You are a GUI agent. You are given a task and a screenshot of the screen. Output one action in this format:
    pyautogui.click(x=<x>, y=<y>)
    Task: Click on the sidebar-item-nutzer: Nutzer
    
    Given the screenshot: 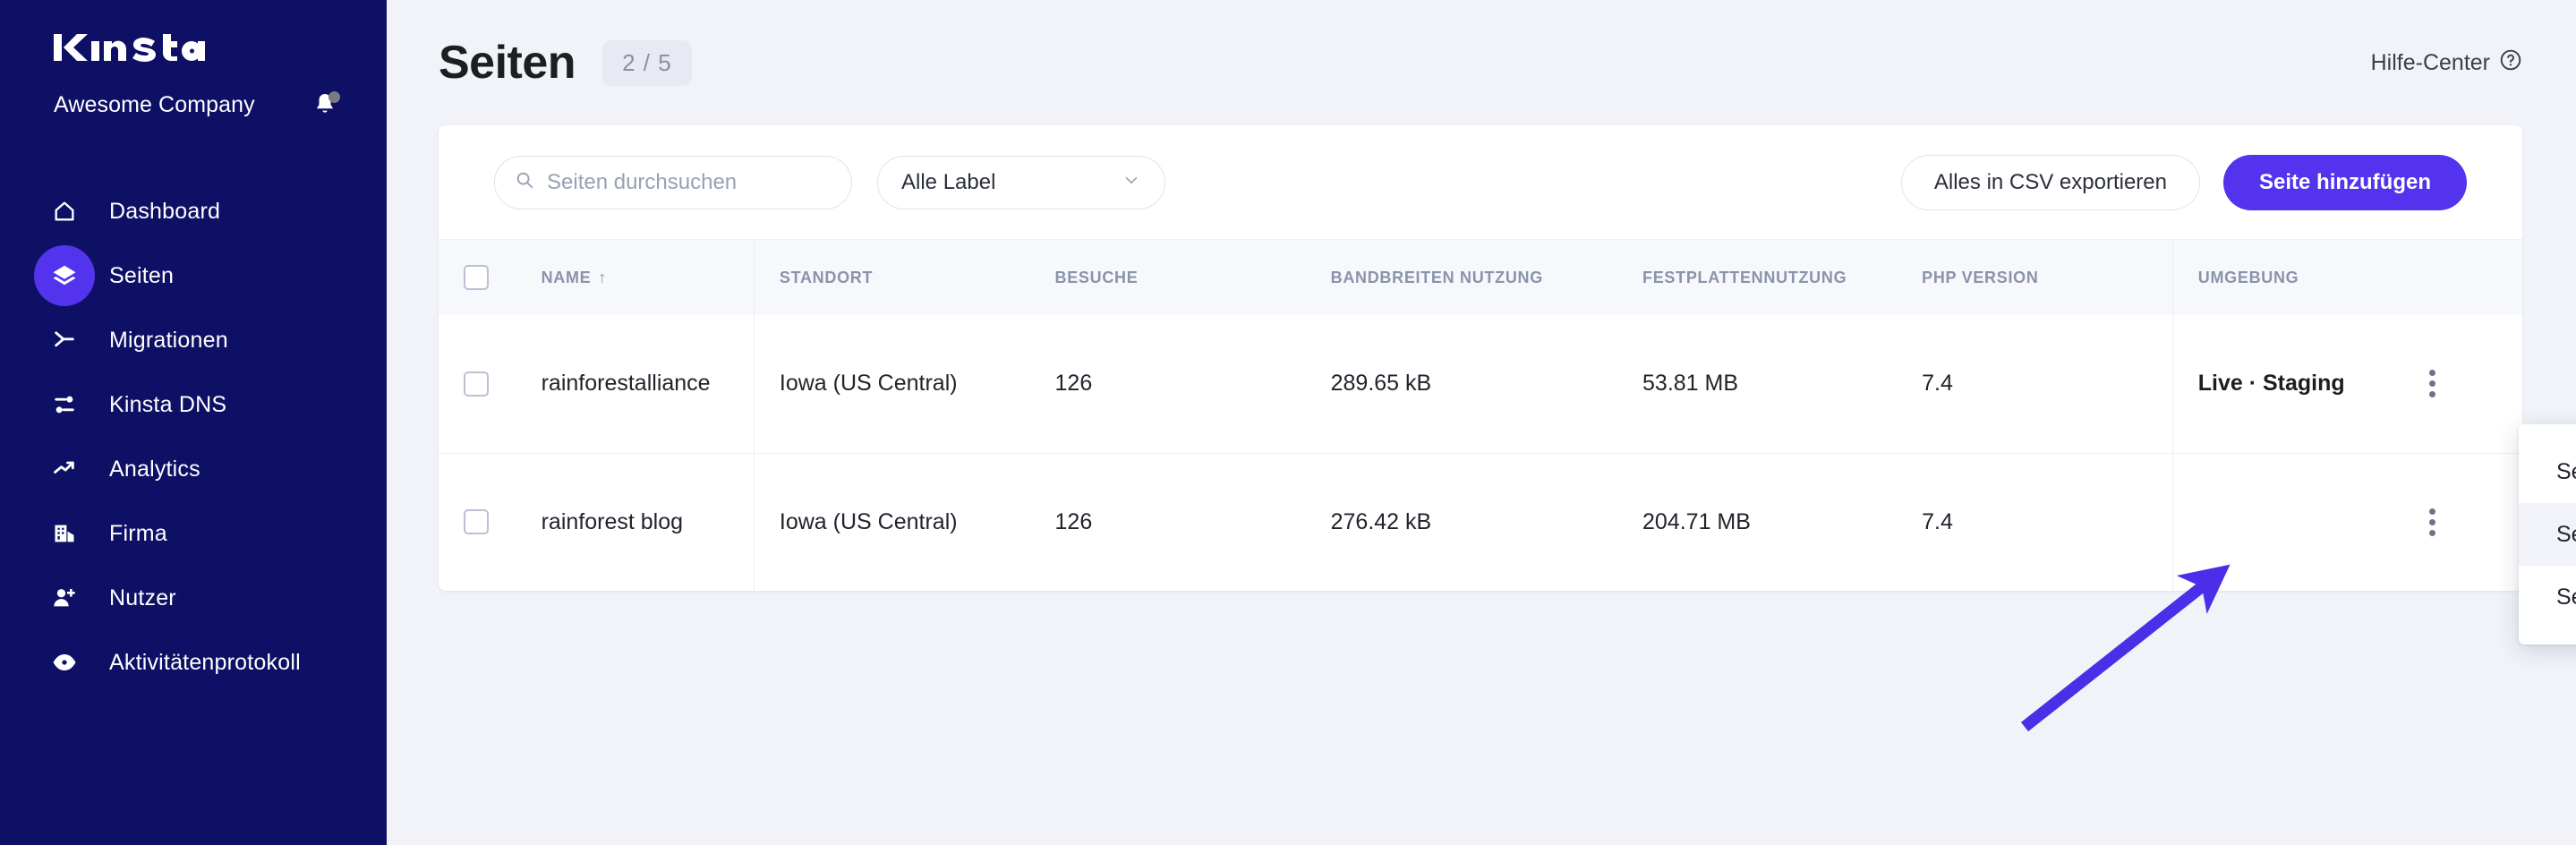 What is the action you would take?
    pyautogui.click(x=193, y=598)
    